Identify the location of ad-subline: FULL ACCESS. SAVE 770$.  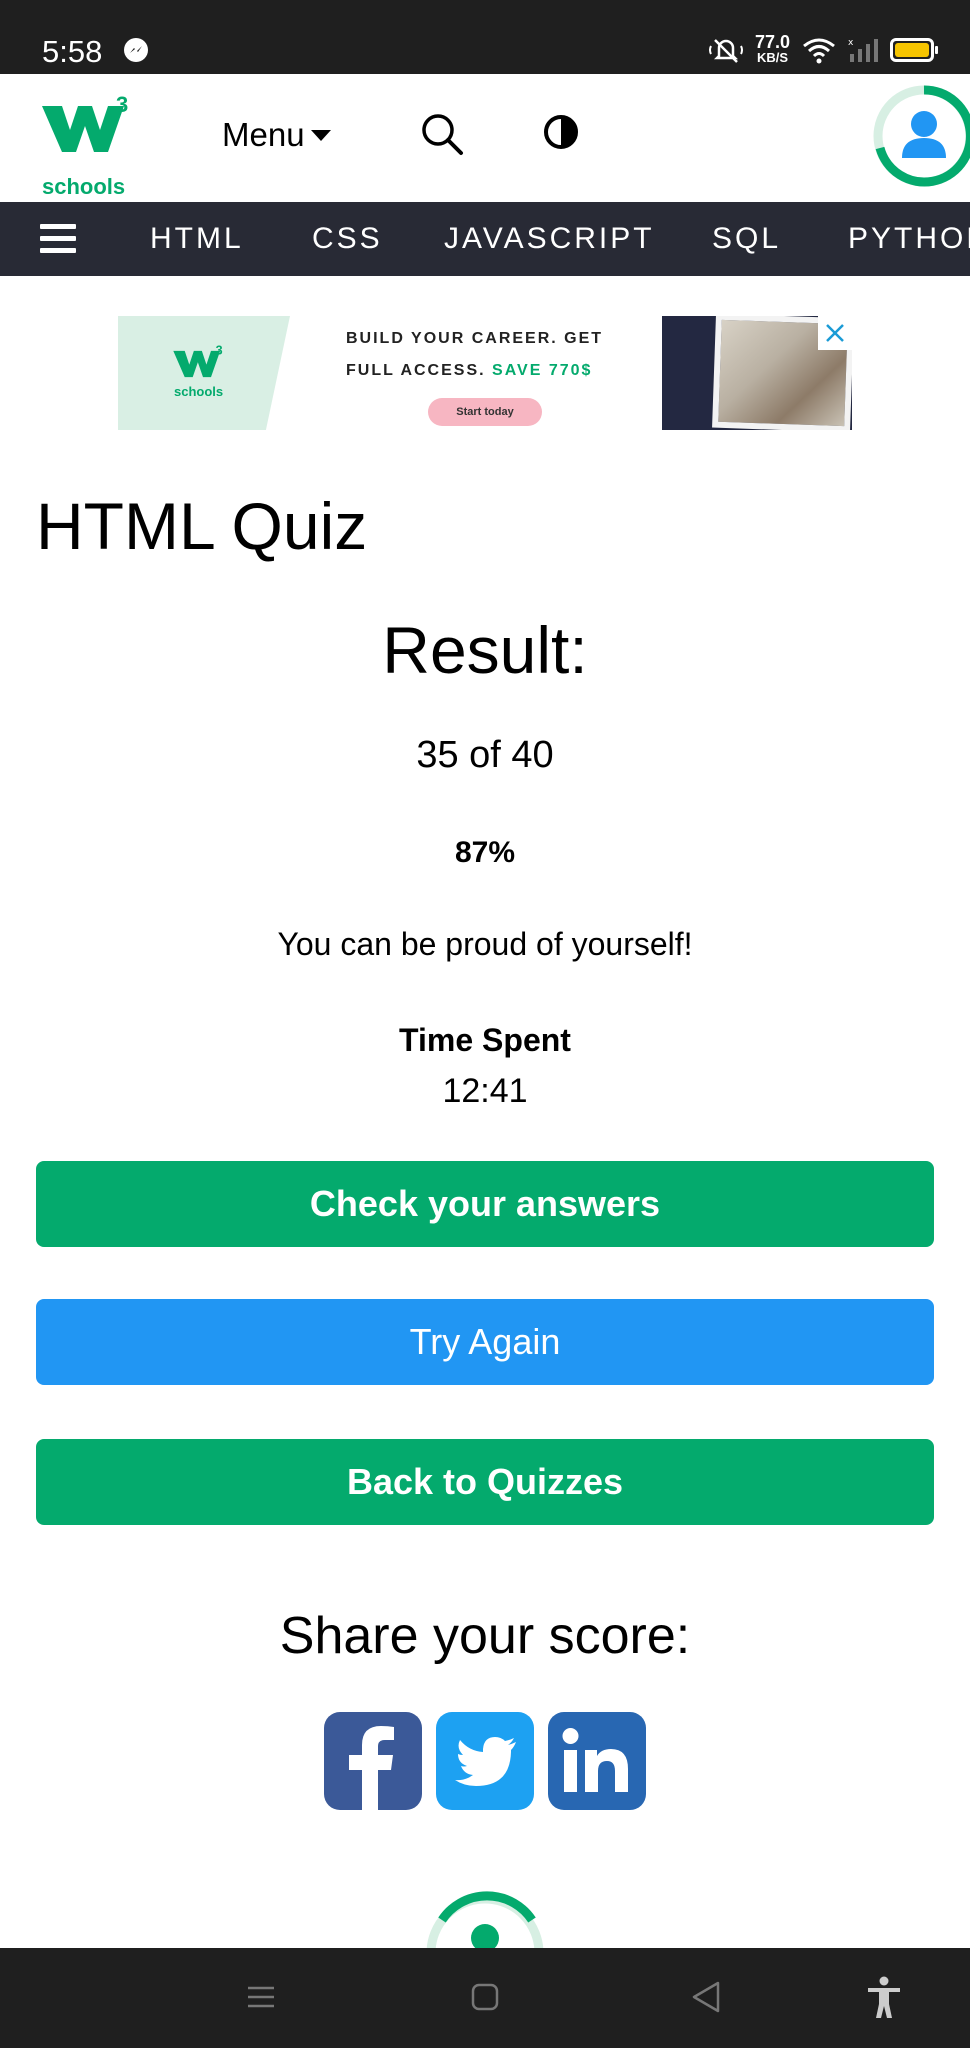
(469, 371).